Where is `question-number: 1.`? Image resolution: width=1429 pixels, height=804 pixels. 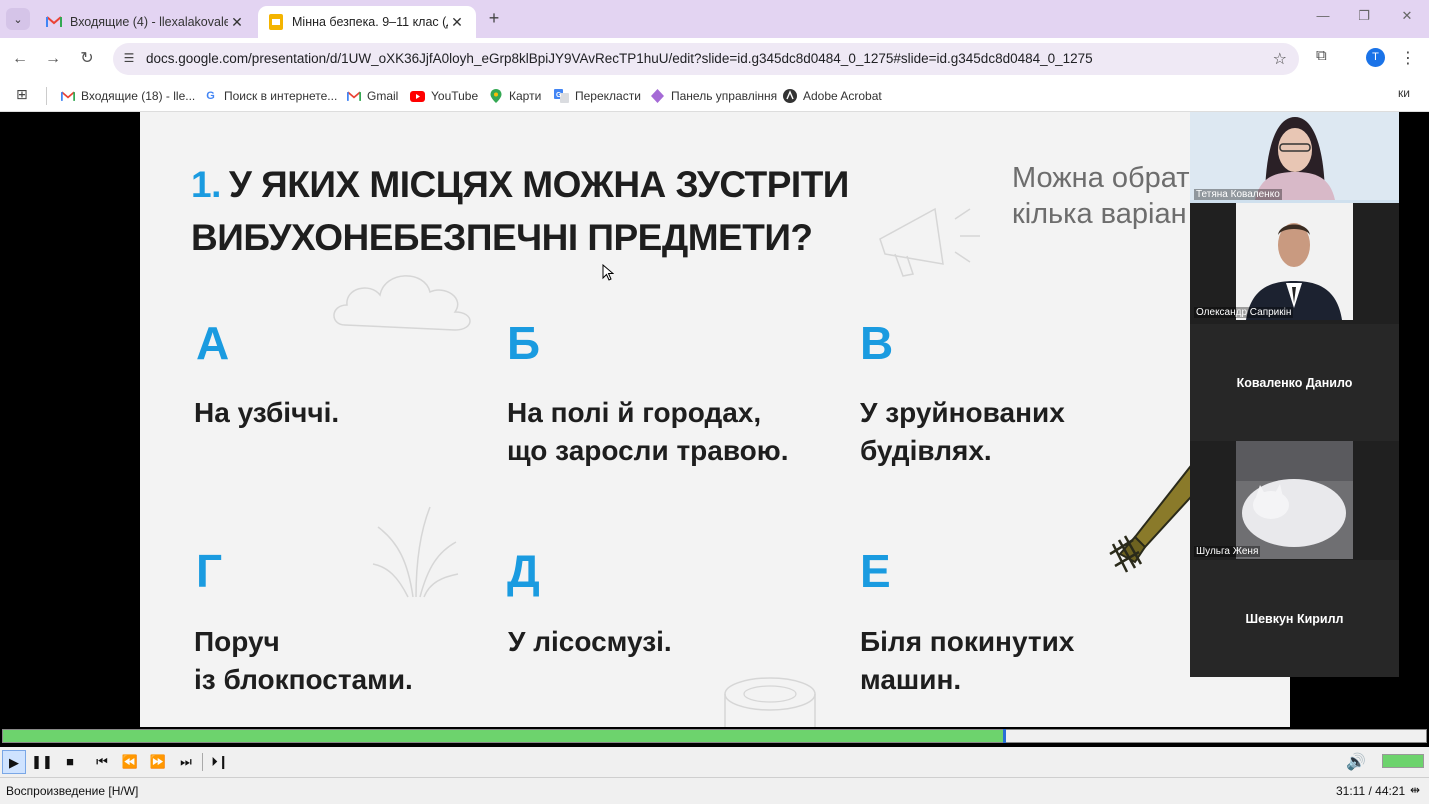 question-number: 1. is located at coordinates (206, 184).